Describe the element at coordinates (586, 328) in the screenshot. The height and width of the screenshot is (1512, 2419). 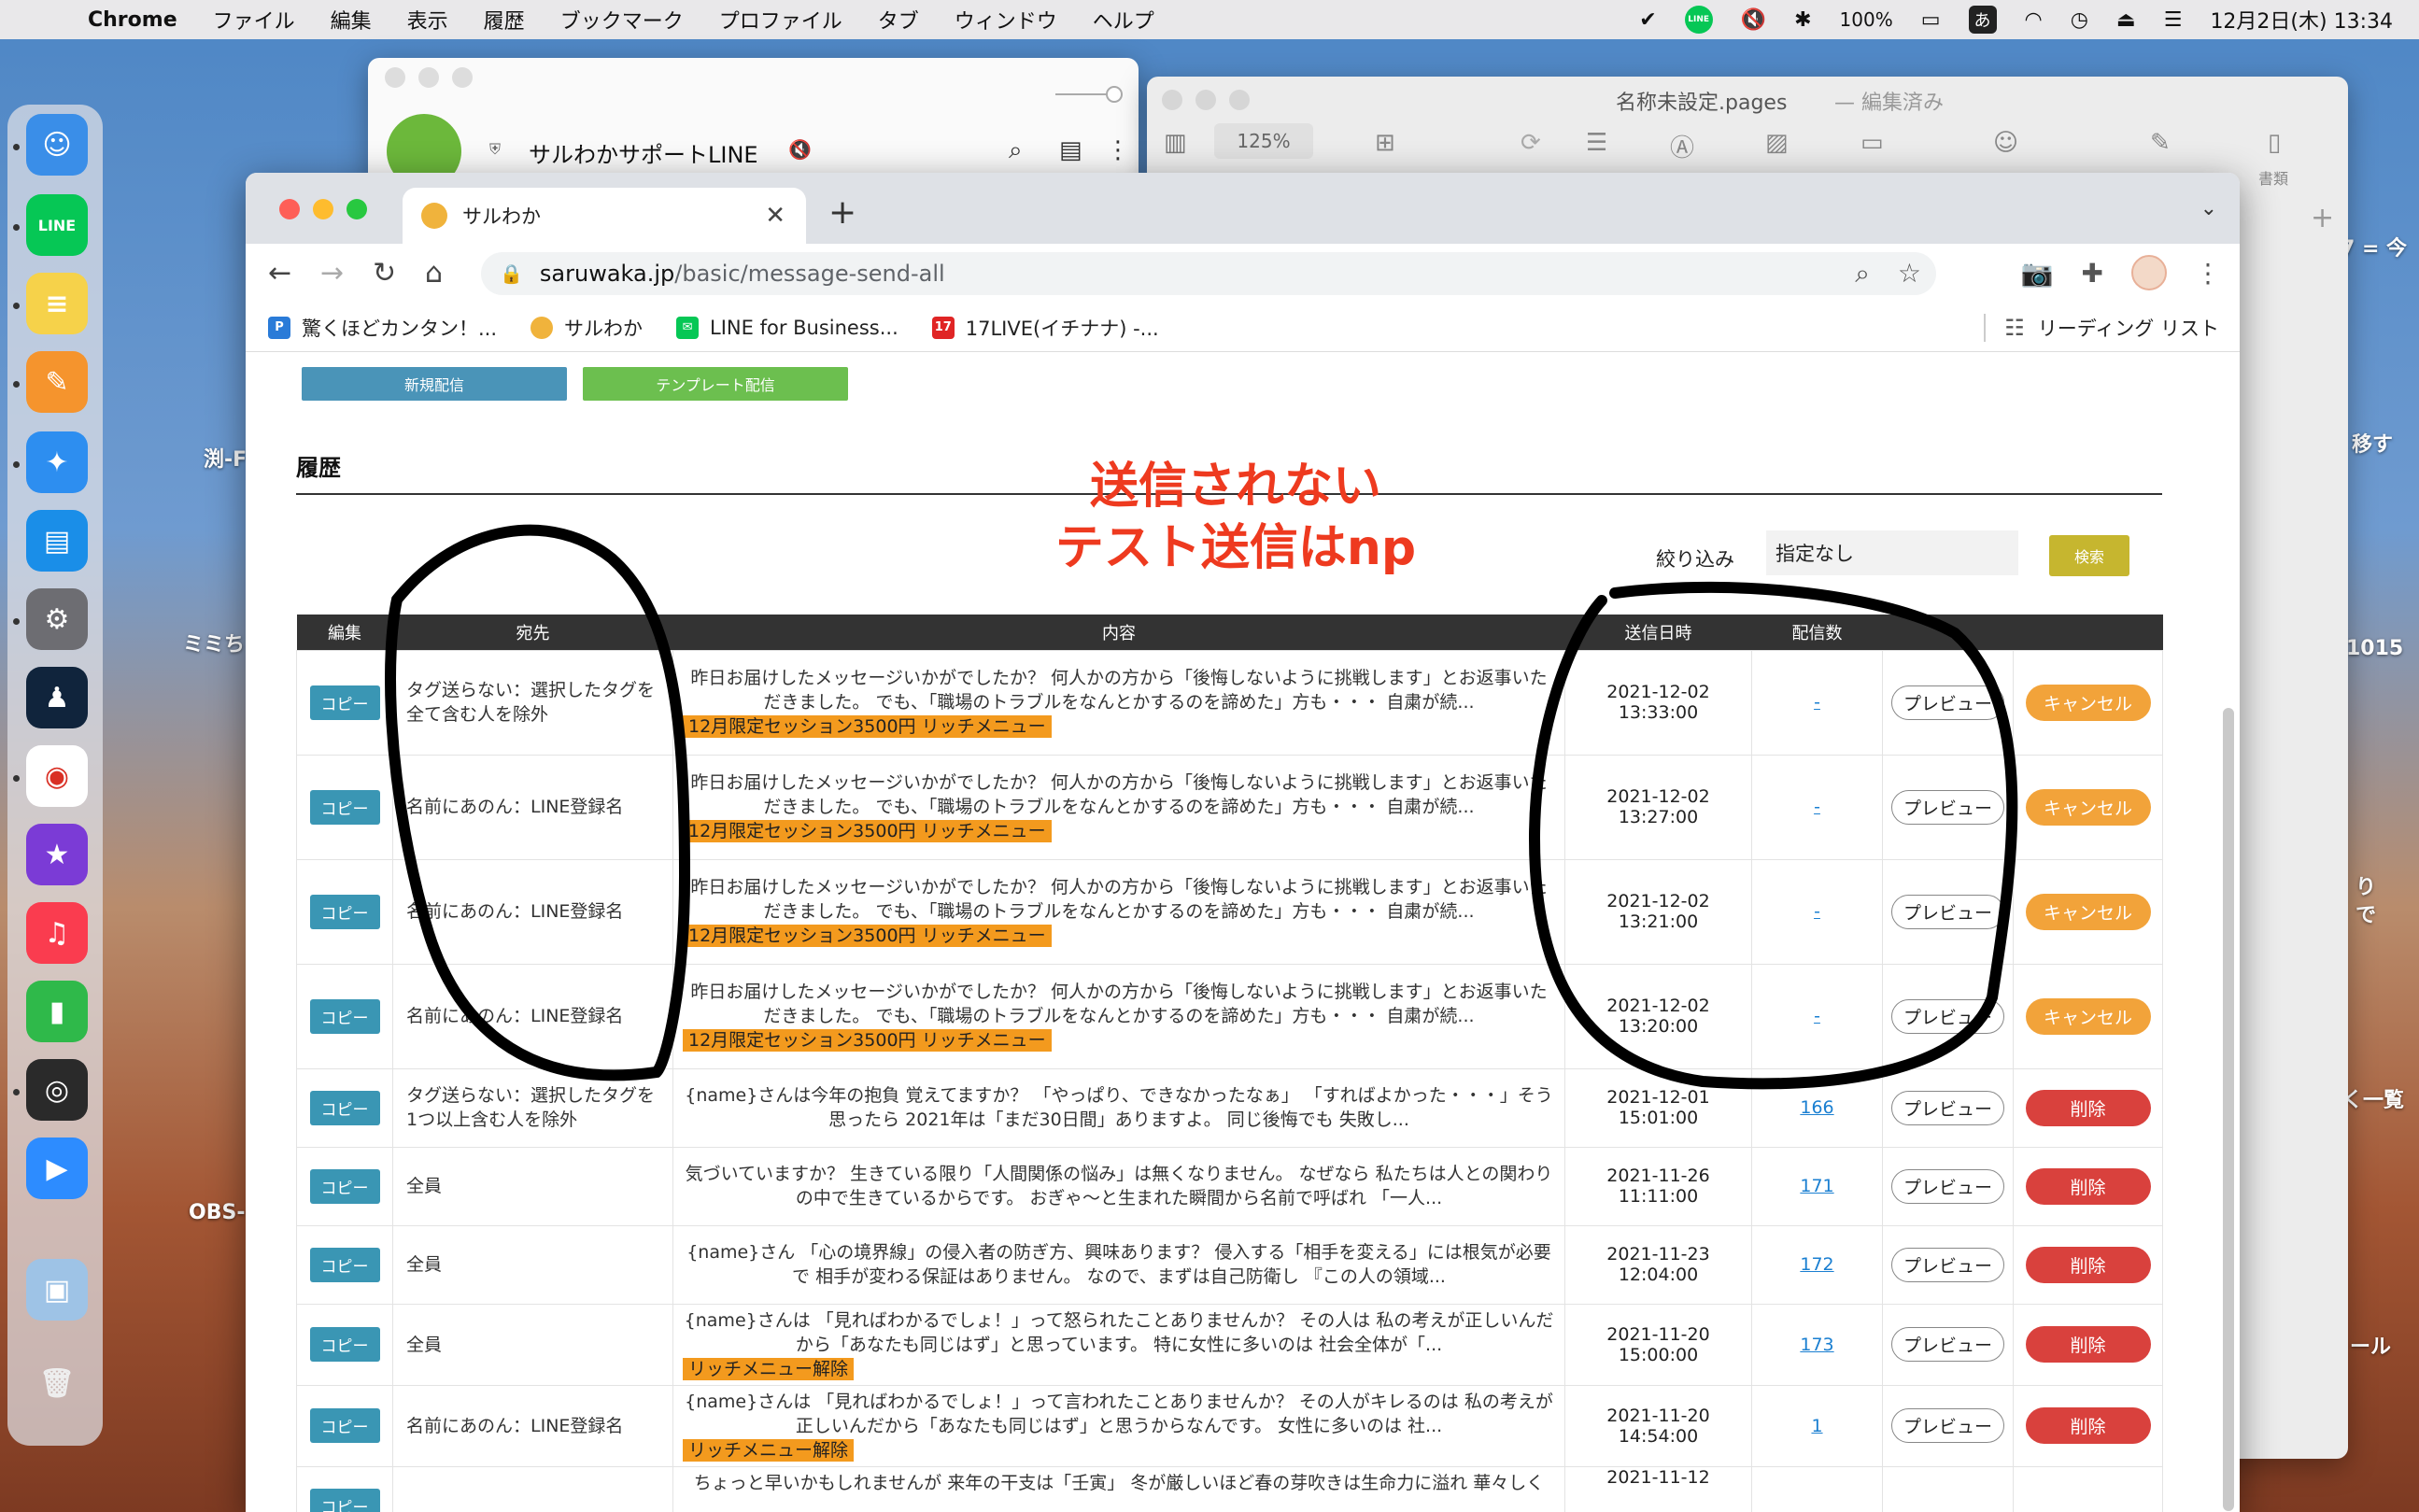
I see `bookmark-item: サルわか` at that location.